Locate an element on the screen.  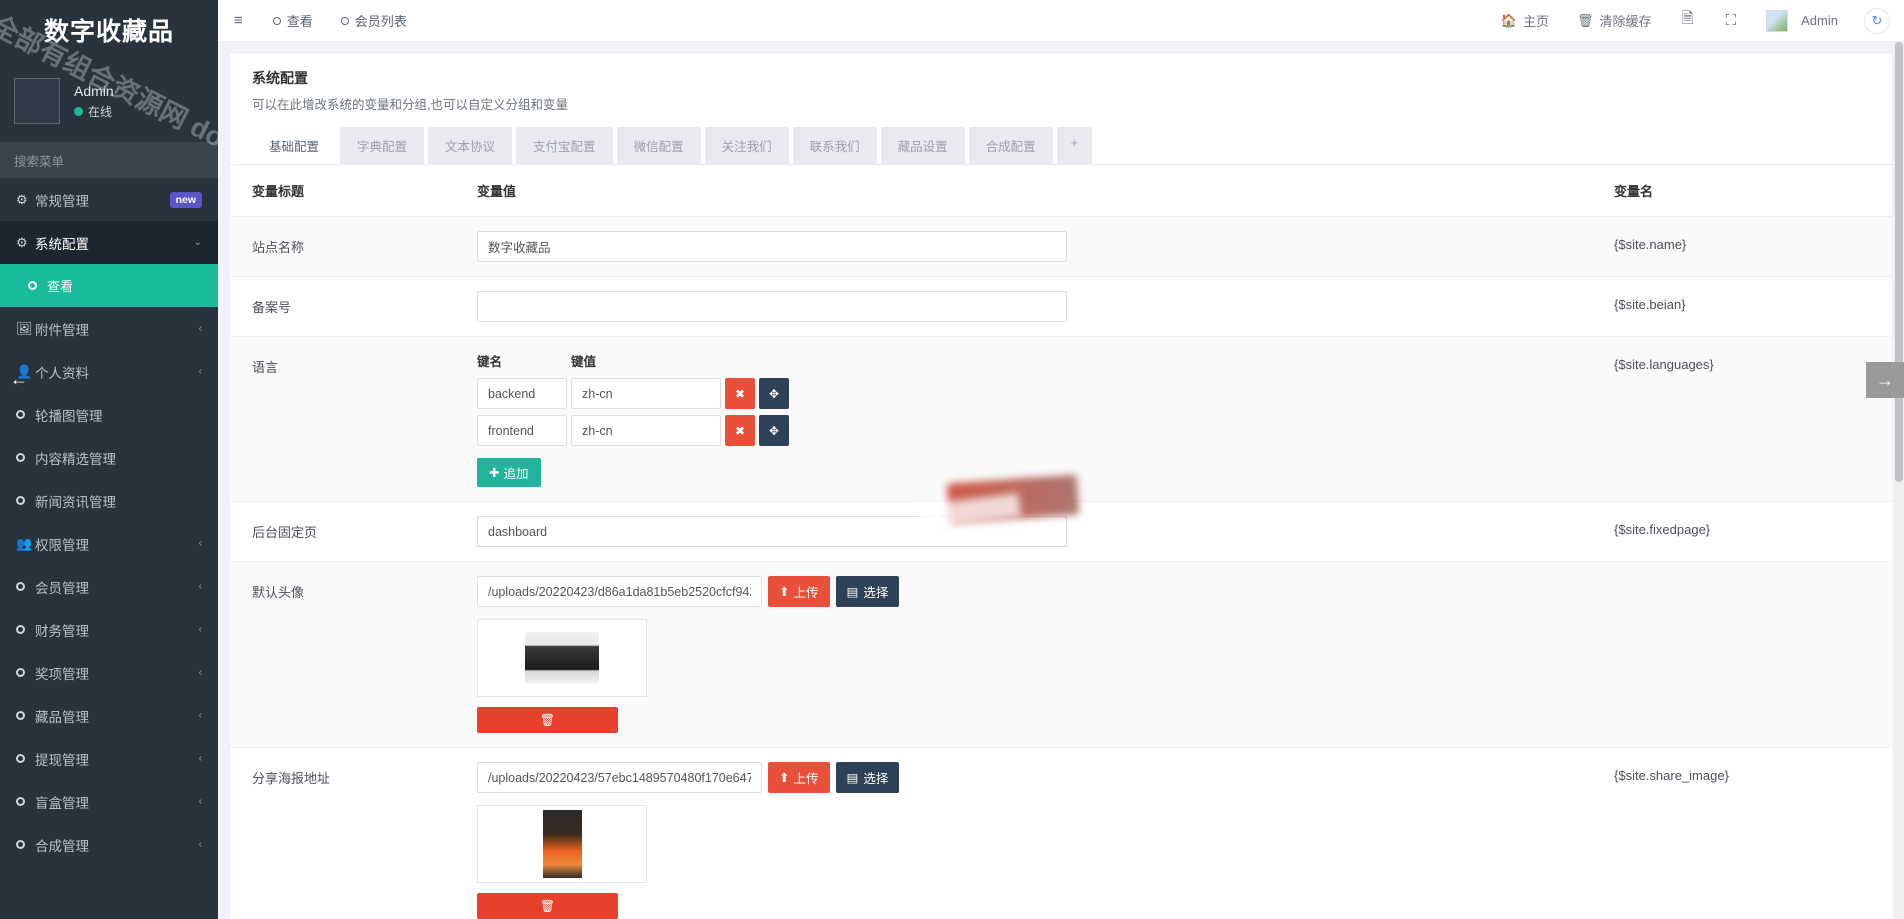
tab-wechat-config: 微信配置 is located at coordinates (658, 145).